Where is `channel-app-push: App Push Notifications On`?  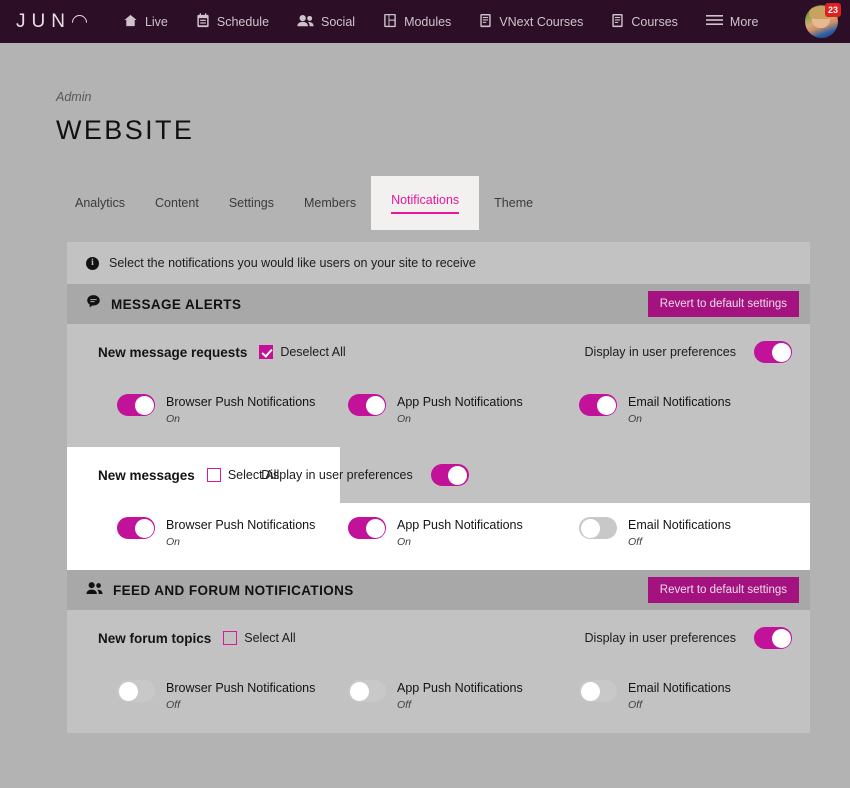
channel-app-push: App Push Notifications On is located at coordinates (463, 532).